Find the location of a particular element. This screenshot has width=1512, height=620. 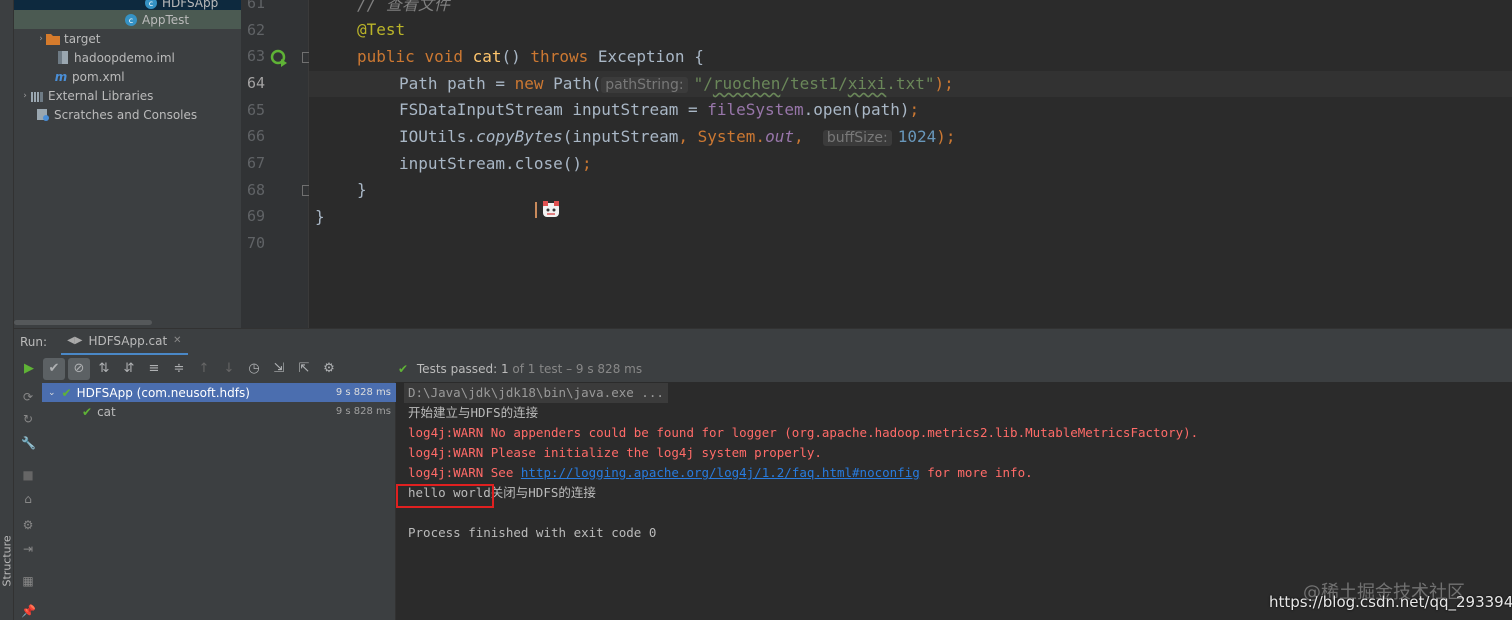

test-case-row: ✔ cat 9 s 828 ms is located at coordinates (219, 411).